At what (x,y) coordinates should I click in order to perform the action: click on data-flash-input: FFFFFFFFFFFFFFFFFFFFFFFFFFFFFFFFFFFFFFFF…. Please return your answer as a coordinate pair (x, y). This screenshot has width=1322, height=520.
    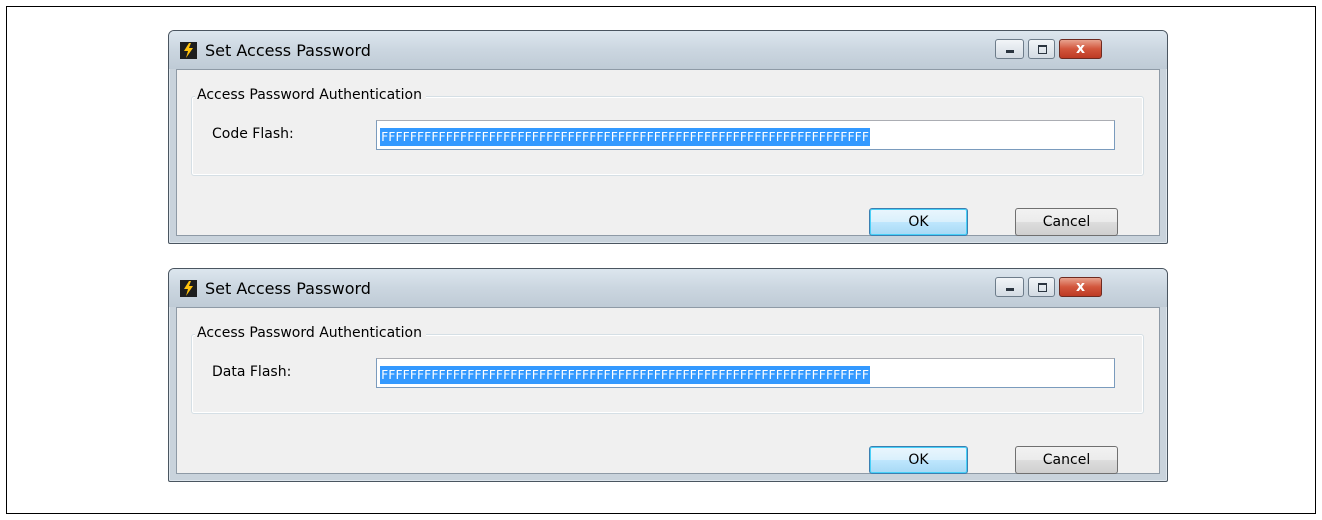
    Looking at the image, I should click on (745, 373).